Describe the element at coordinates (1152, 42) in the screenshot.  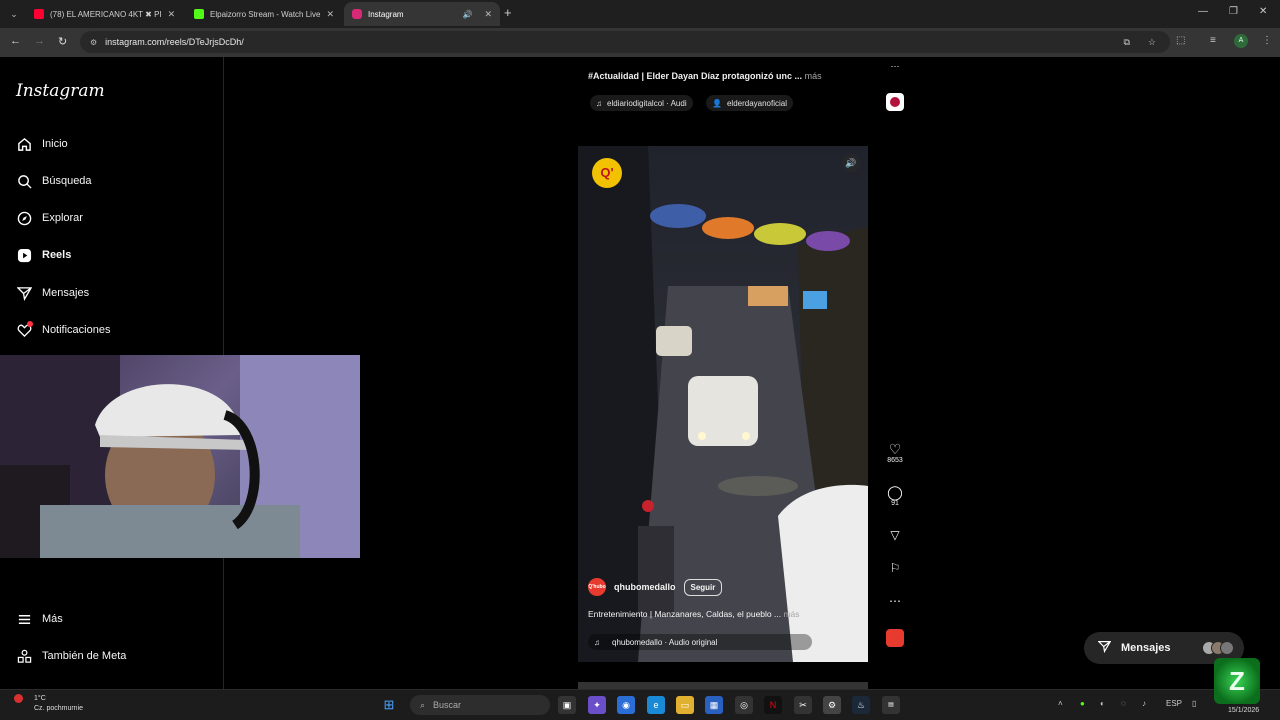
I see `bookmark-star-icon: ☆` at that location.